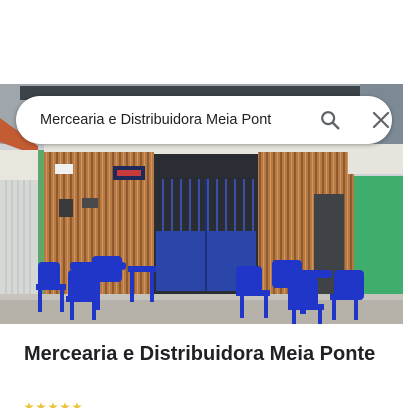 This screenshot has height=408, width=408. I want to click on close-button, so click(381, 120).